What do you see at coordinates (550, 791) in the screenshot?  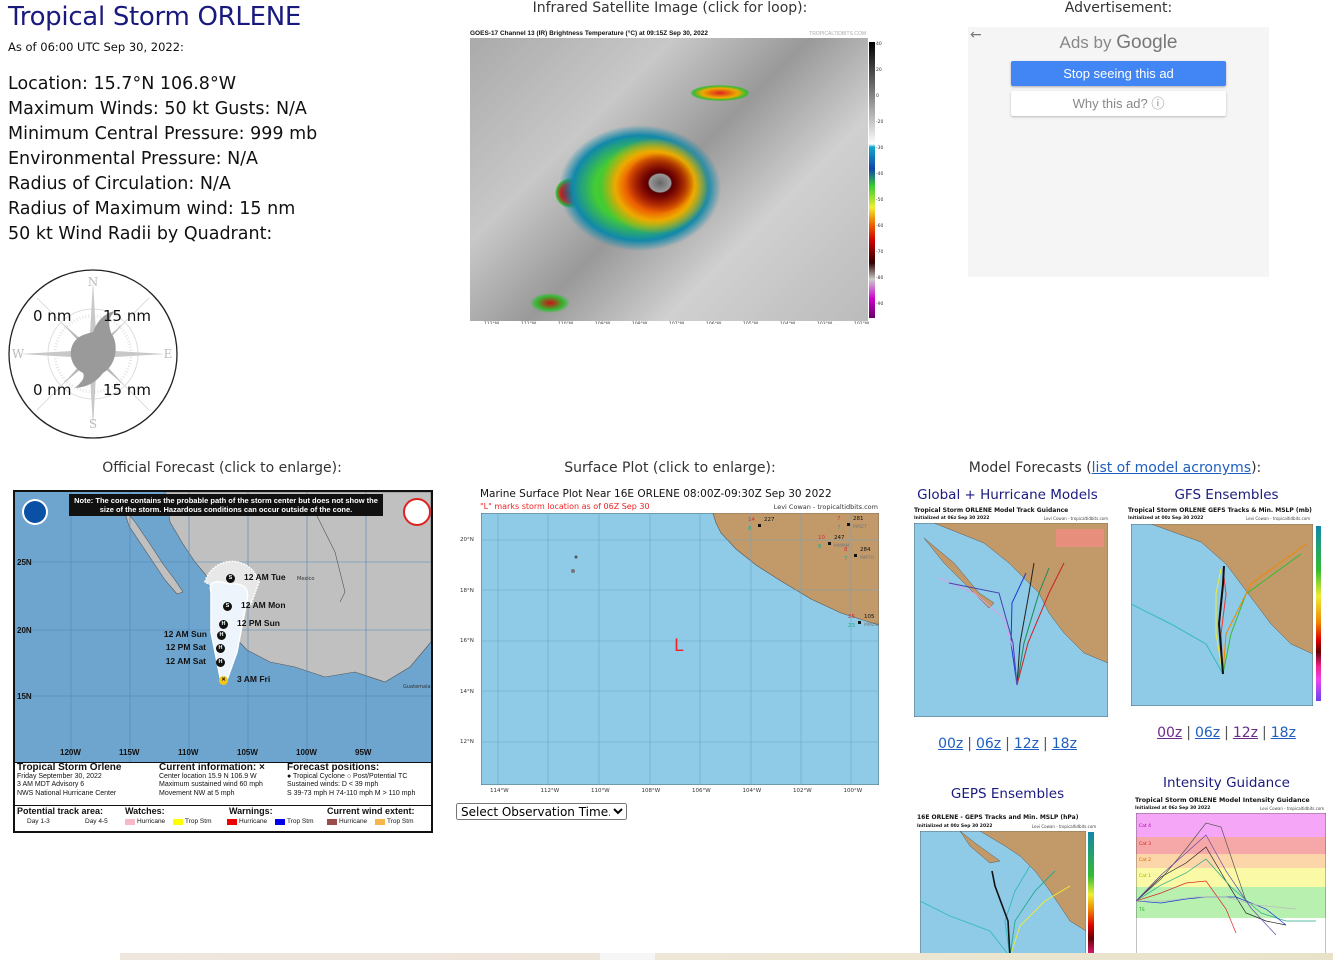 I see `surface-lon-label: 112°W` at bounding box center [550, 791].